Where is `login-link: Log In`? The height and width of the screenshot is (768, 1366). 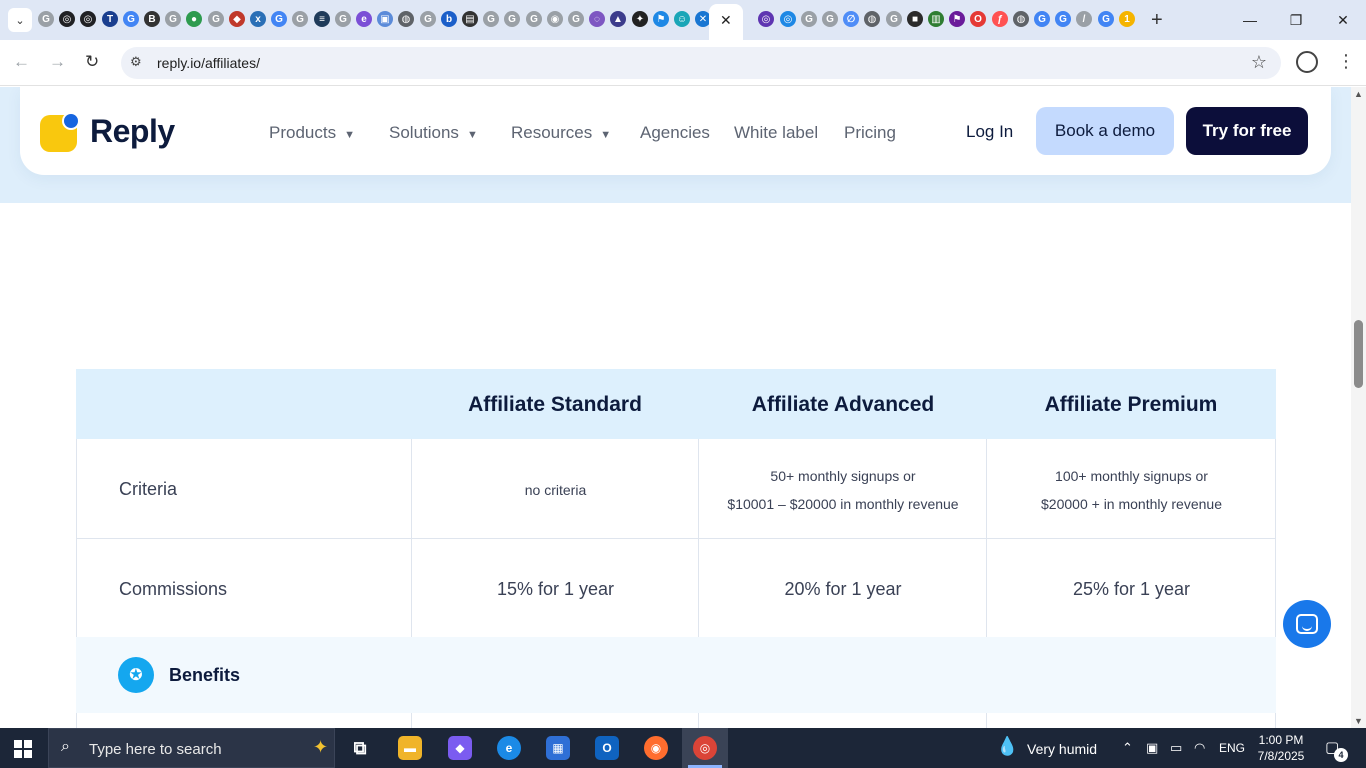 login-link: Log In is located at coordinates (989, 132).